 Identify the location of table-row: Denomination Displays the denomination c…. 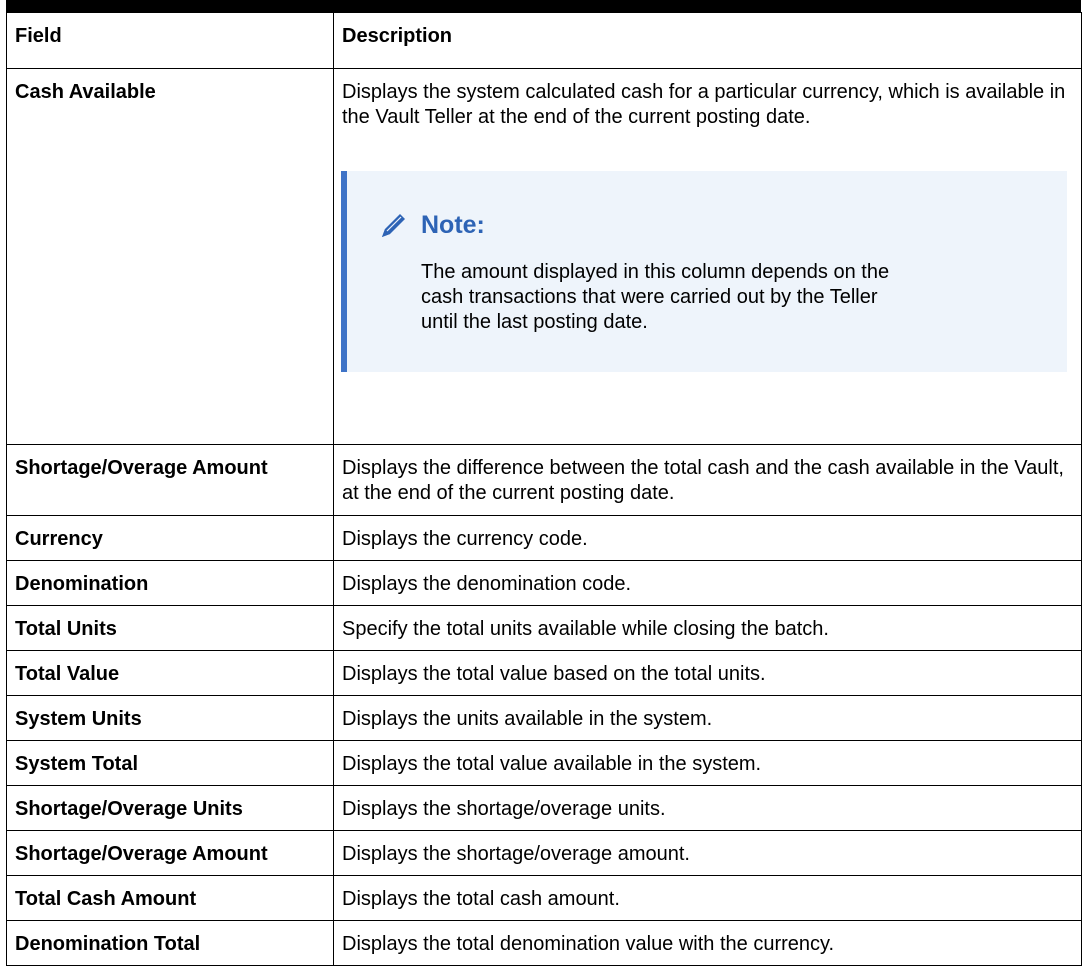
(544, 583).